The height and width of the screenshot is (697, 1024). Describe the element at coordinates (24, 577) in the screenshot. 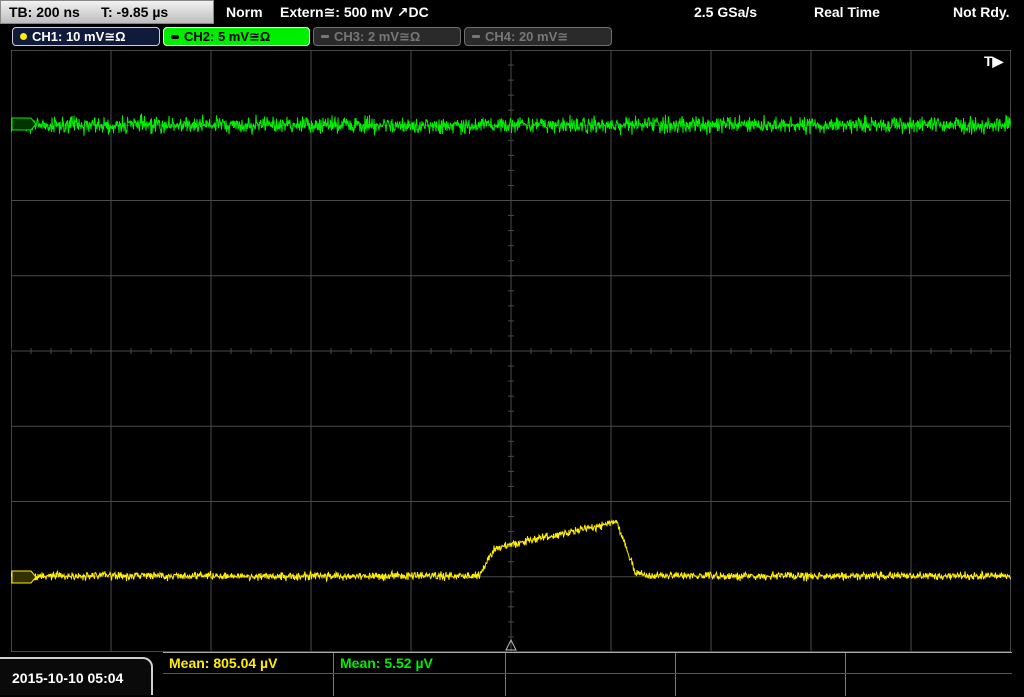

I see `ch1-ground-marker` at that location.